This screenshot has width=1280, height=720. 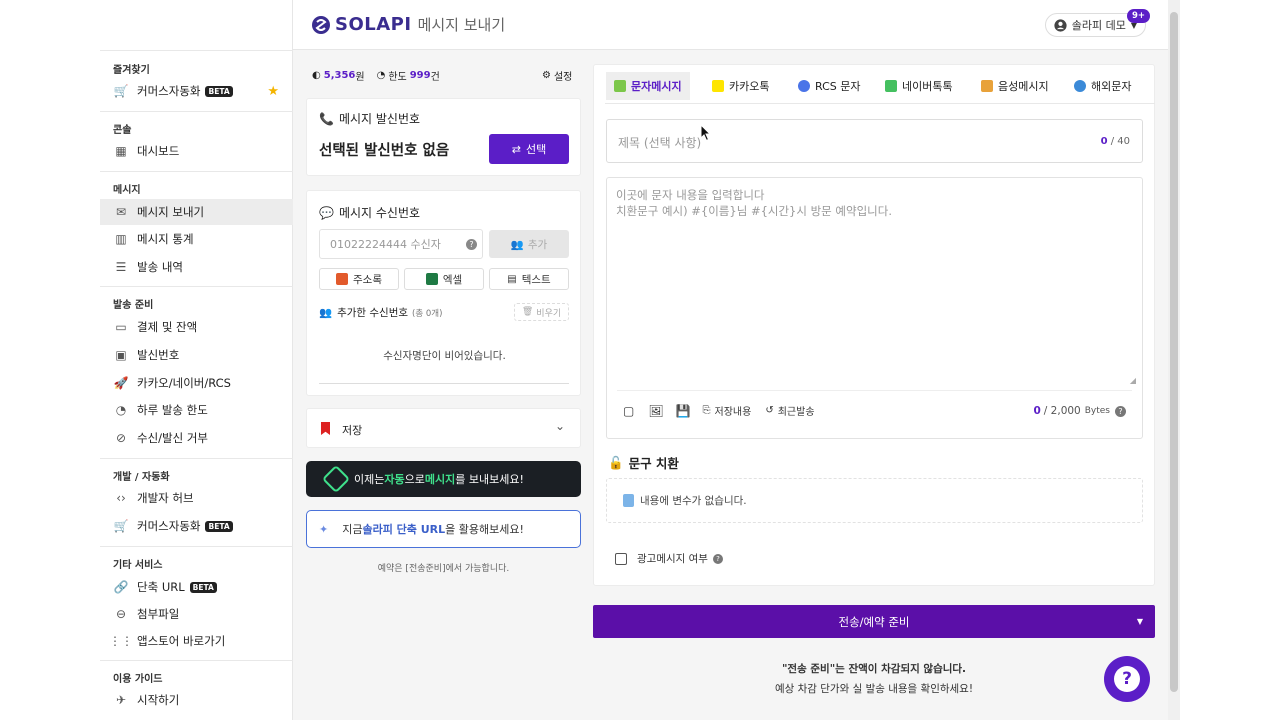 What do you see at coordinates (1138, 16) in the screenshot?
I see `notification-badge: 9+` at bounding box center [1138, 16].